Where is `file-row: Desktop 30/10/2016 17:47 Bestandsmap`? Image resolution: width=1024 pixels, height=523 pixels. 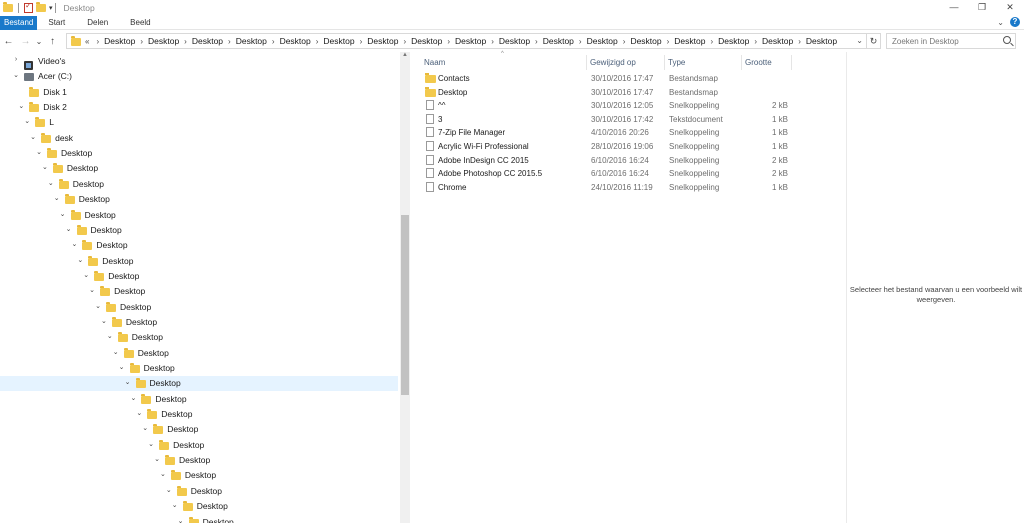 file-row: Desktop 30/10/2016 17:47 Bestandsmap is located at coordinates (602, 92).